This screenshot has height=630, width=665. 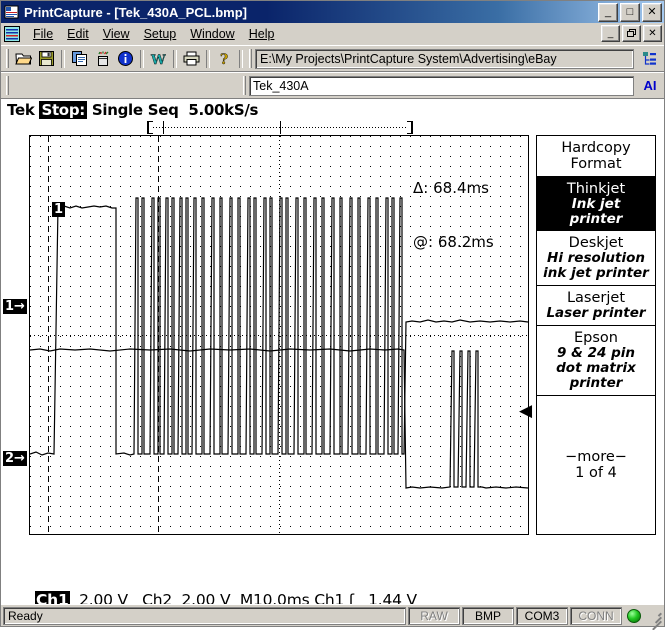 I want to click on side-menu-item-deskjet: Deskjet Hi resolution ink jet printer, so click(x=596, y=258).